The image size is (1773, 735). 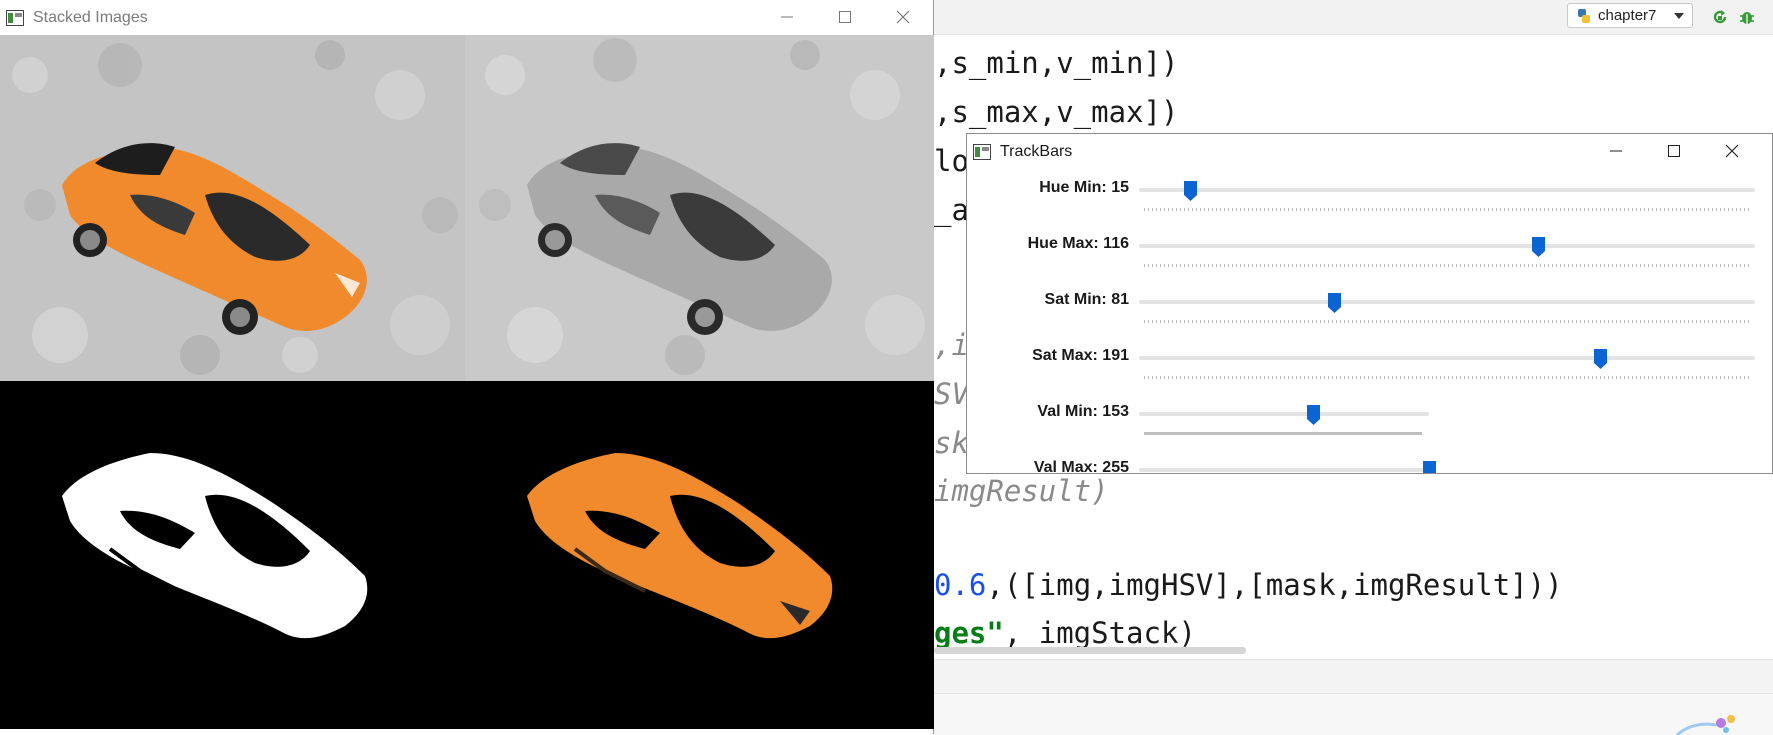 I want to click on trackbar-hue-max: Hue Max: 116, so click(x=1369, y=262).